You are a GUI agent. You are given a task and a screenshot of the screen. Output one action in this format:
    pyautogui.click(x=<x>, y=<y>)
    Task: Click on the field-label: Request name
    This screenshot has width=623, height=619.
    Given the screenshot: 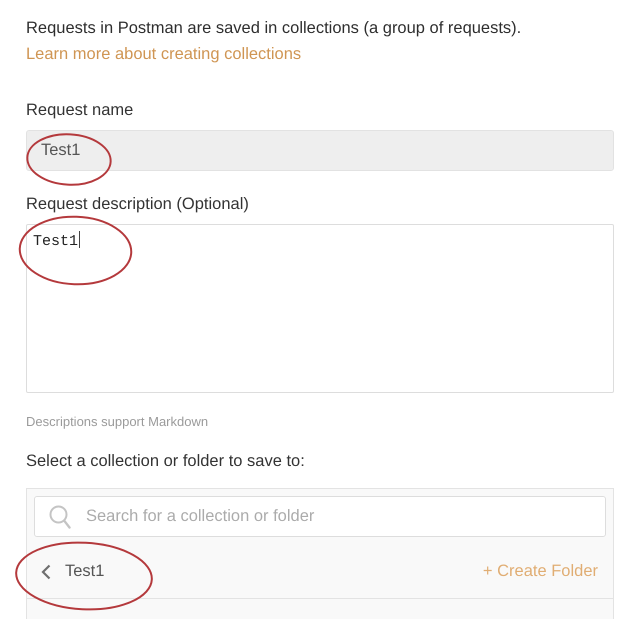 What is the action you would take?
    pyautogui.click(x=80, y=110)
    